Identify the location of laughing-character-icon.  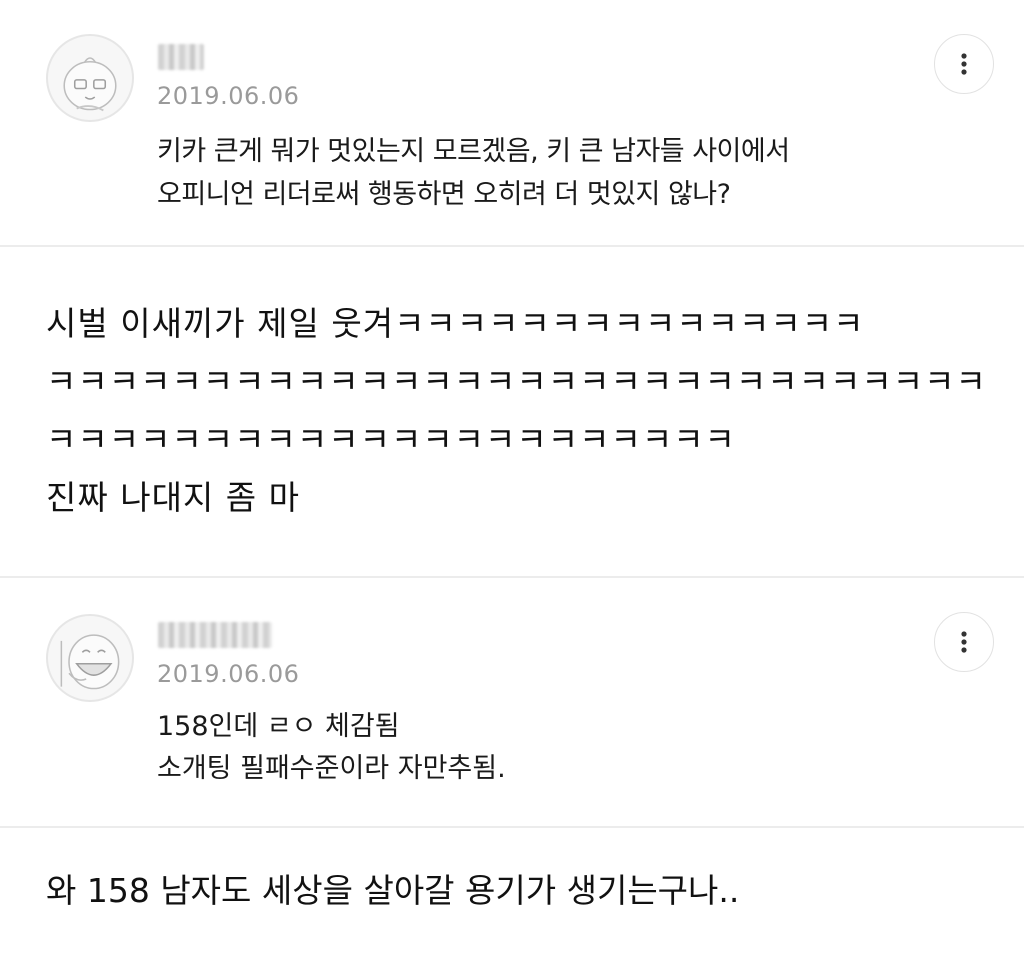
(90, 662).